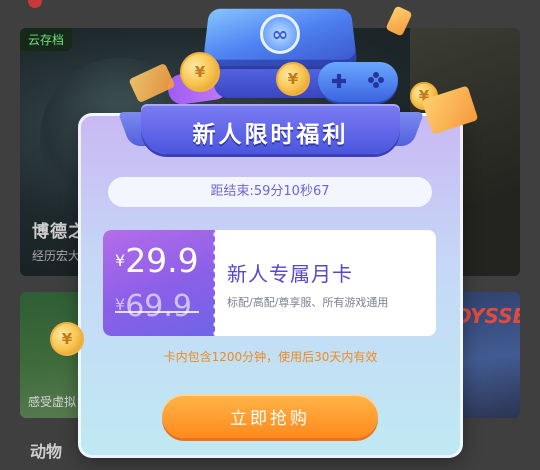 This screenshot has height=470, width=540. Describe the element at coordinates (270, 192) in the screenshot. I see `countdown-timer: 距结束:59分10秒67` at that location.